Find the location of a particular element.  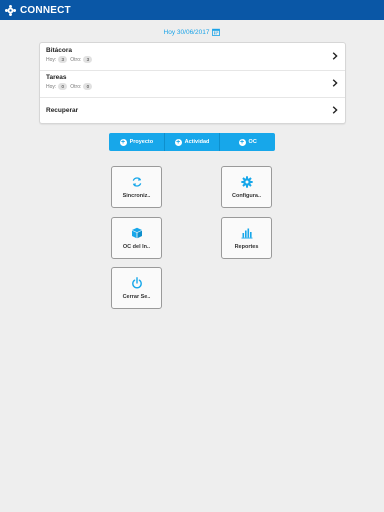

tile-label: Cerrar Se.. is located at coordinates (136, 297).